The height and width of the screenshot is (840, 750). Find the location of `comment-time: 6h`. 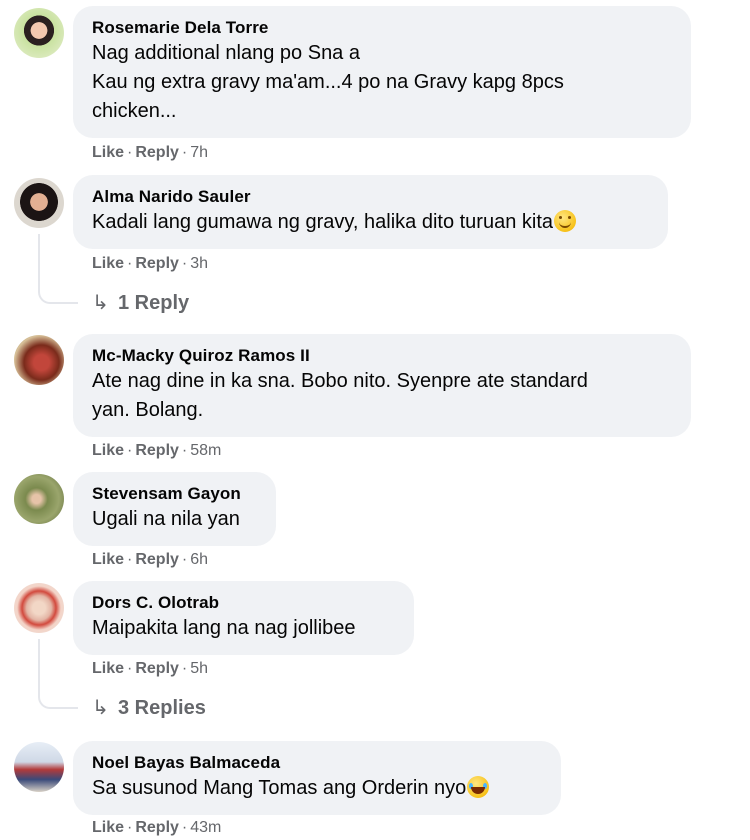

comment-time: 6h is located at coordinates (199, 559).